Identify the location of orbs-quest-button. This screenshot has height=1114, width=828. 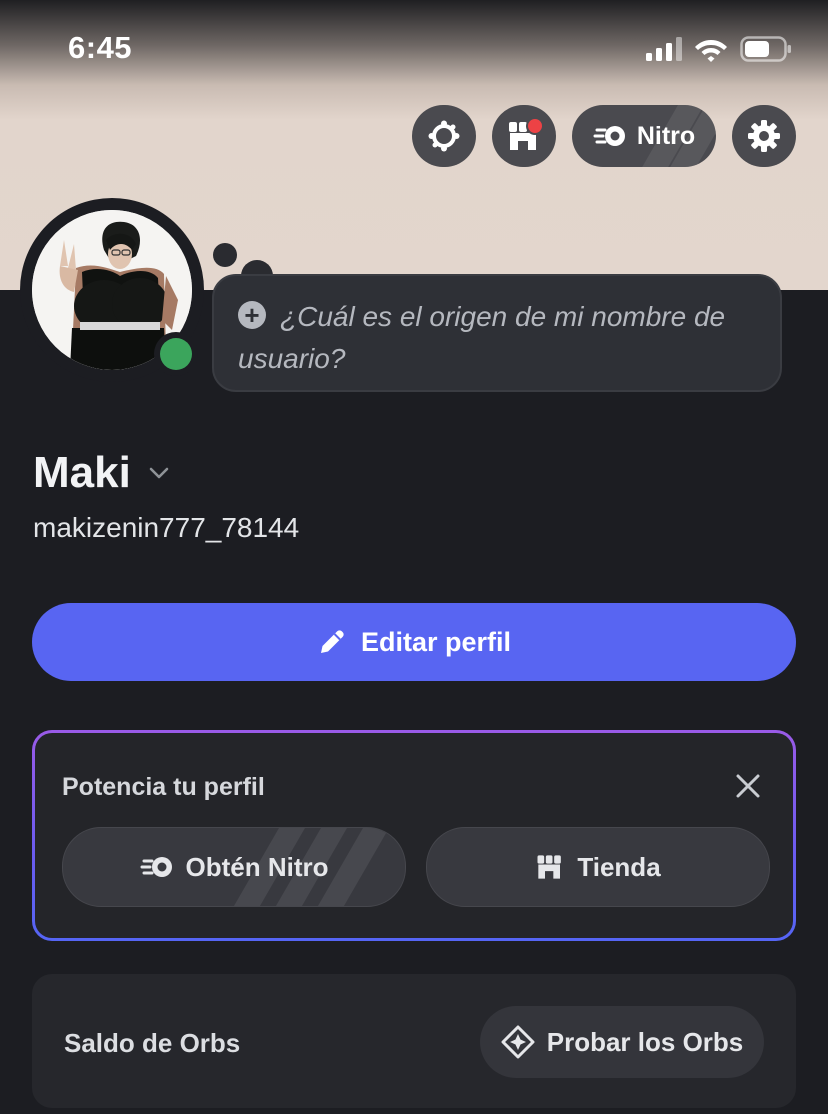
(444, 136).